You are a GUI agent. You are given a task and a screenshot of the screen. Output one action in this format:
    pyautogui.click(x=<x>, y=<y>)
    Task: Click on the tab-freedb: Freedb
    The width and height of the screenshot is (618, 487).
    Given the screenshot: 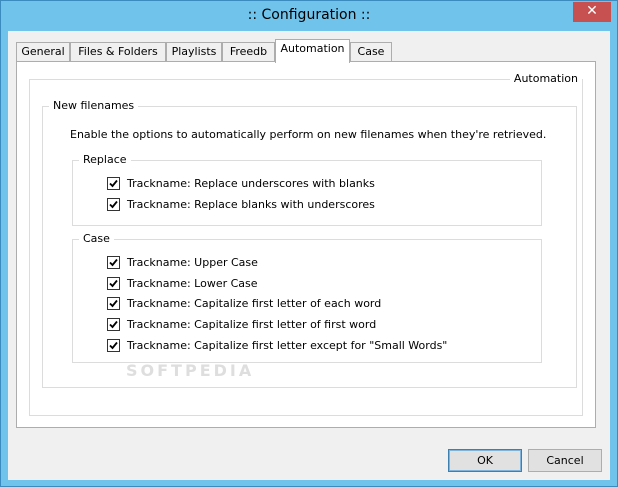 What is the action you would take?
    pyautogui.click(x=248, y=51)
    